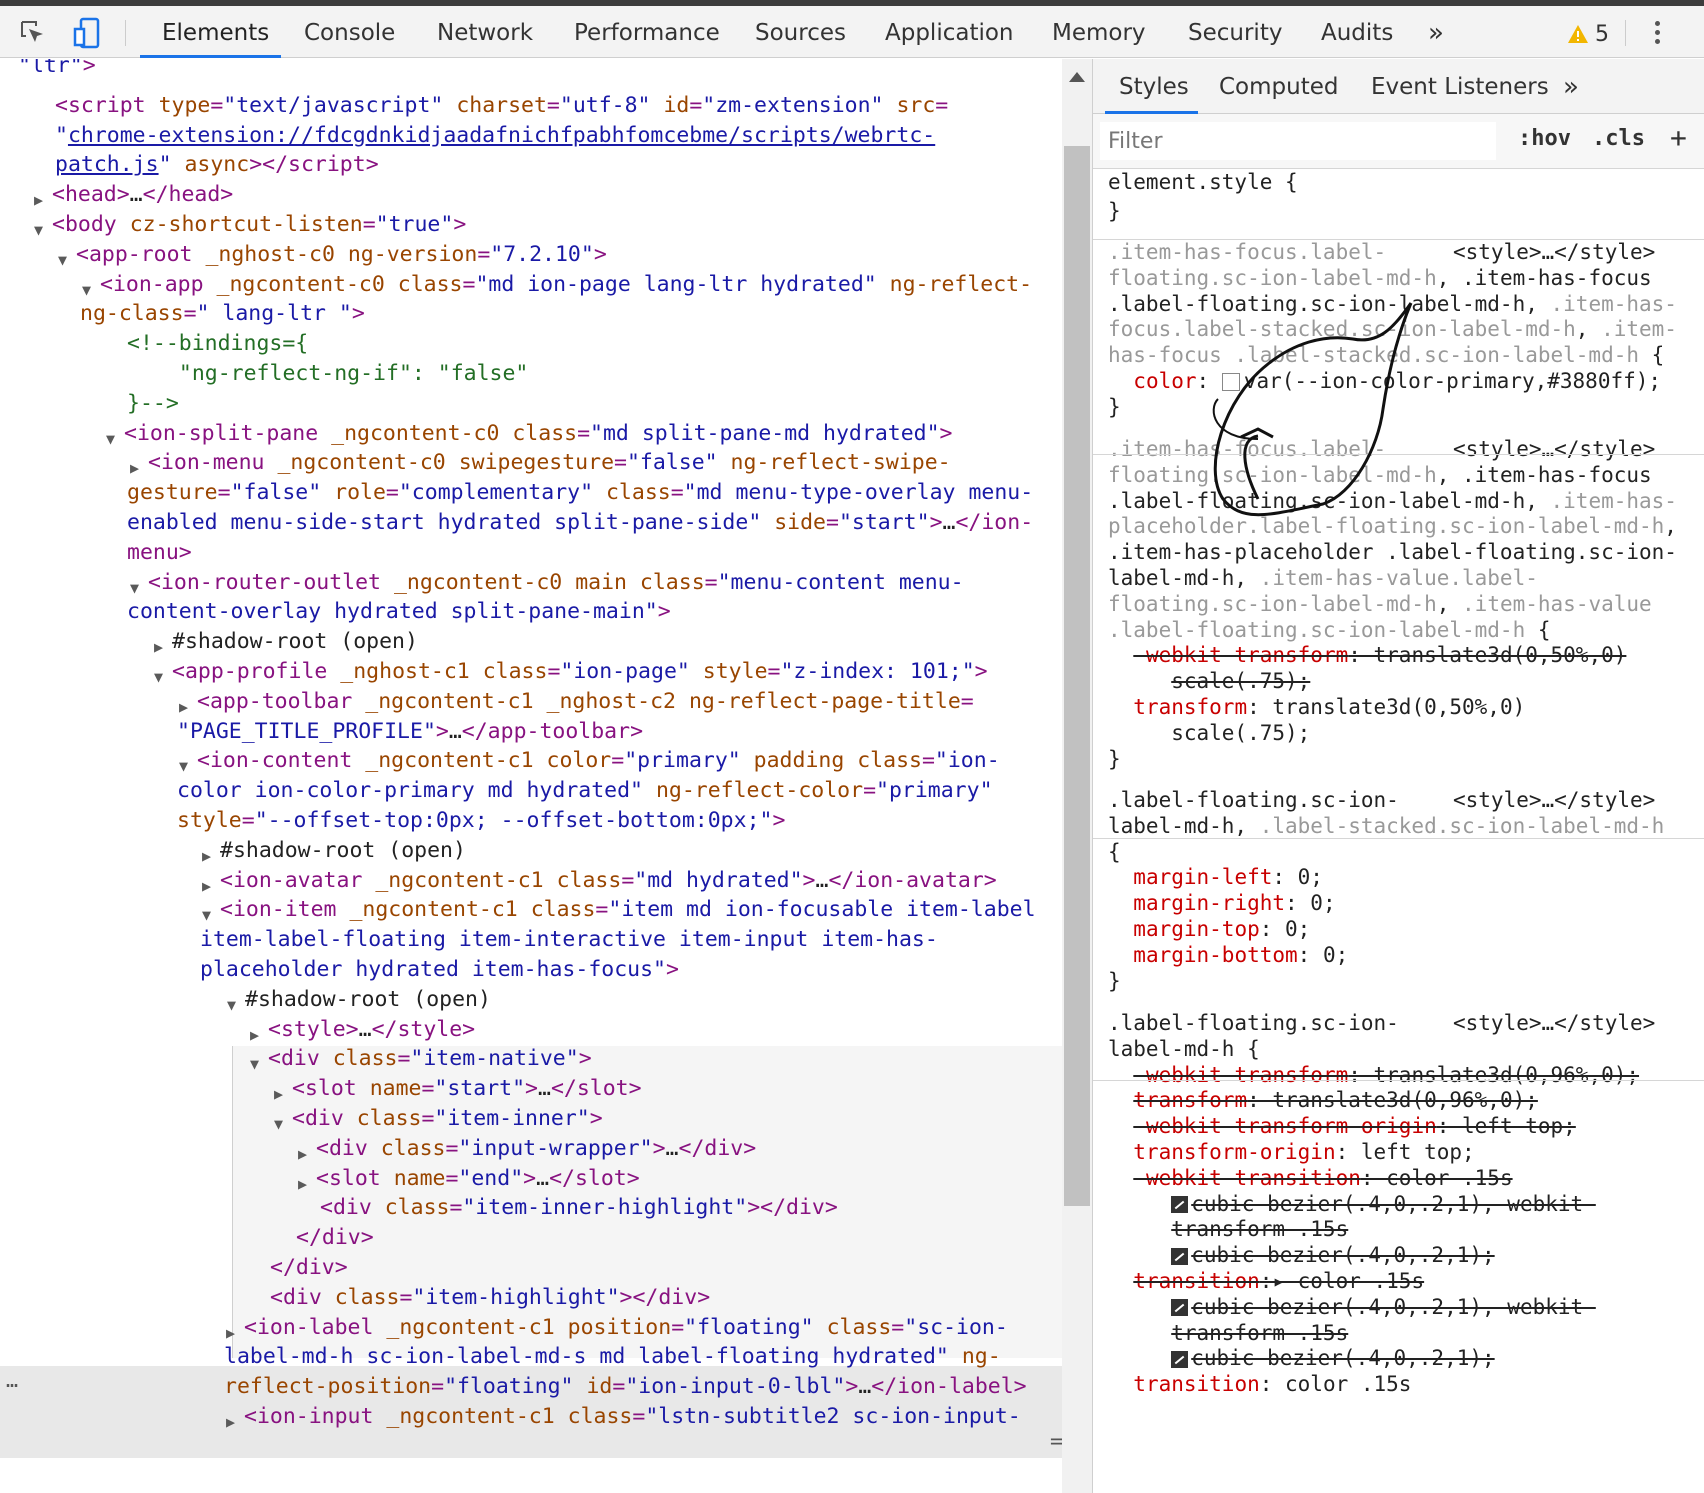  Describe the element at coordinates (1203, 183) in the screenshot. I see `style-rule-line: element.style {` at that location.